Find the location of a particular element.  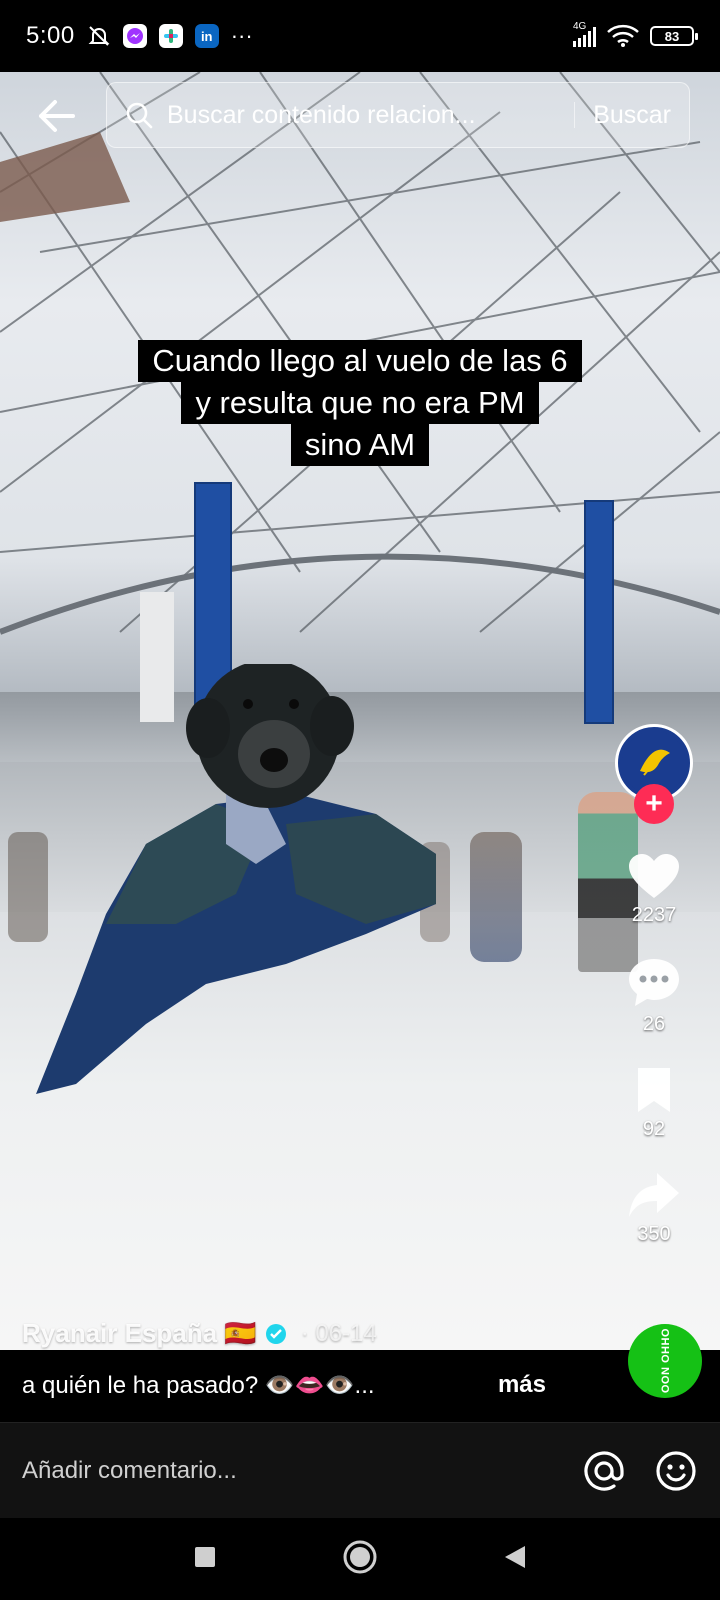

at-sign-icon is located at coordinates (604, 1470).